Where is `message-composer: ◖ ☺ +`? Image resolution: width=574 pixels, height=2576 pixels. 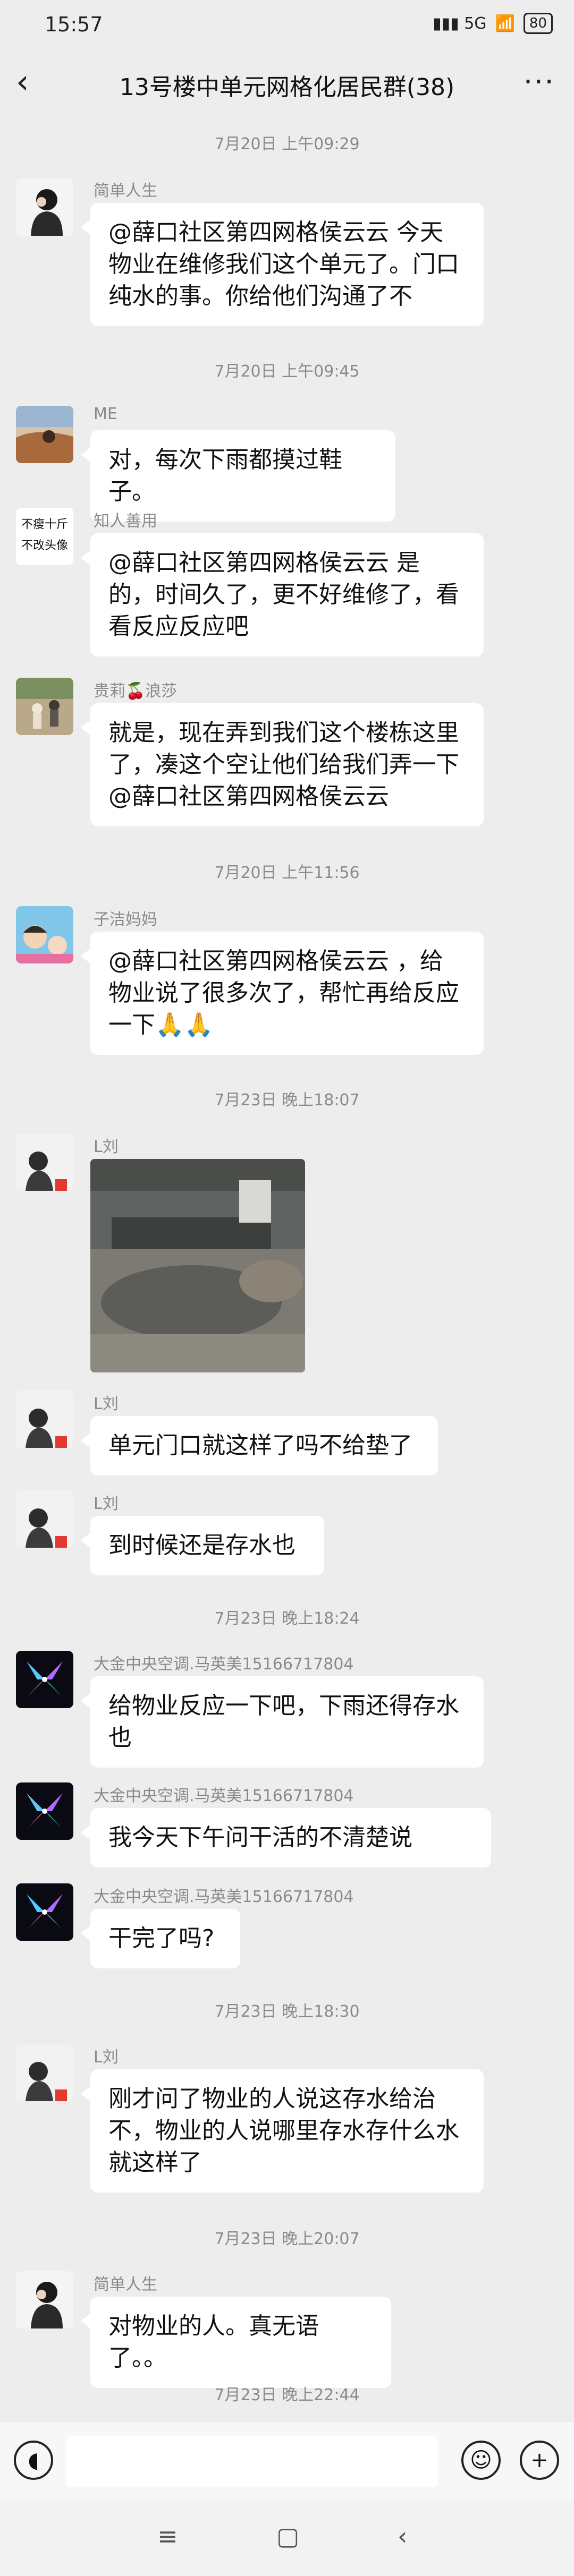
message-composer: ◖ ☺ + is located at coordinates (287, 2461).